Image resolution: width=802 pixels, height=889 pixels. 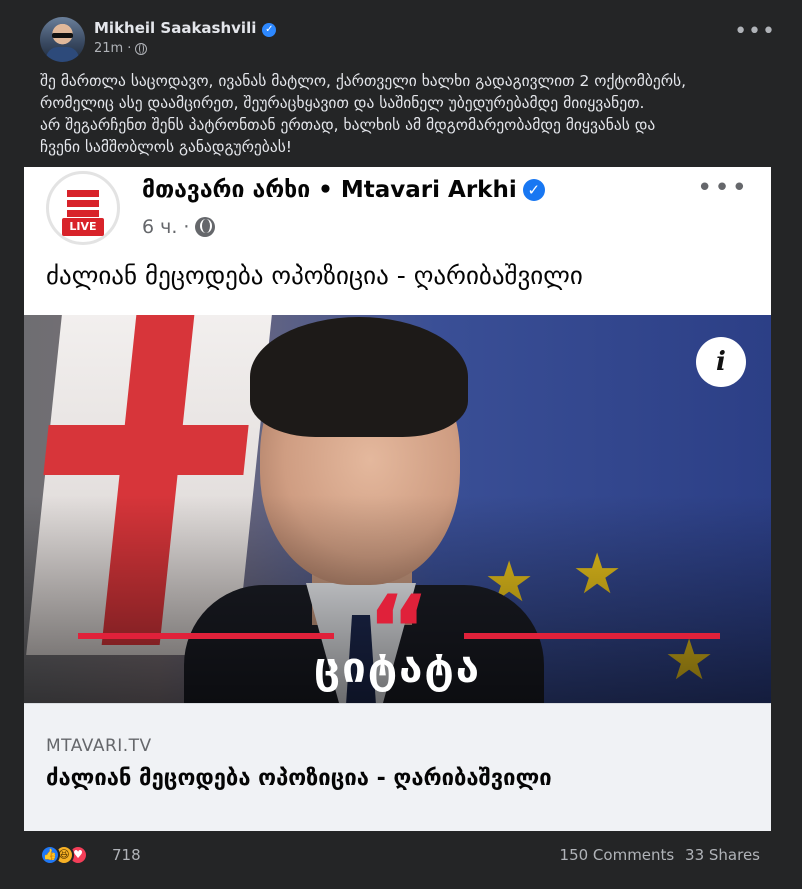 What do you see at coordinates (359, 377) in the screenshot?
I see `person-hair` at bounding box center [359, 377].